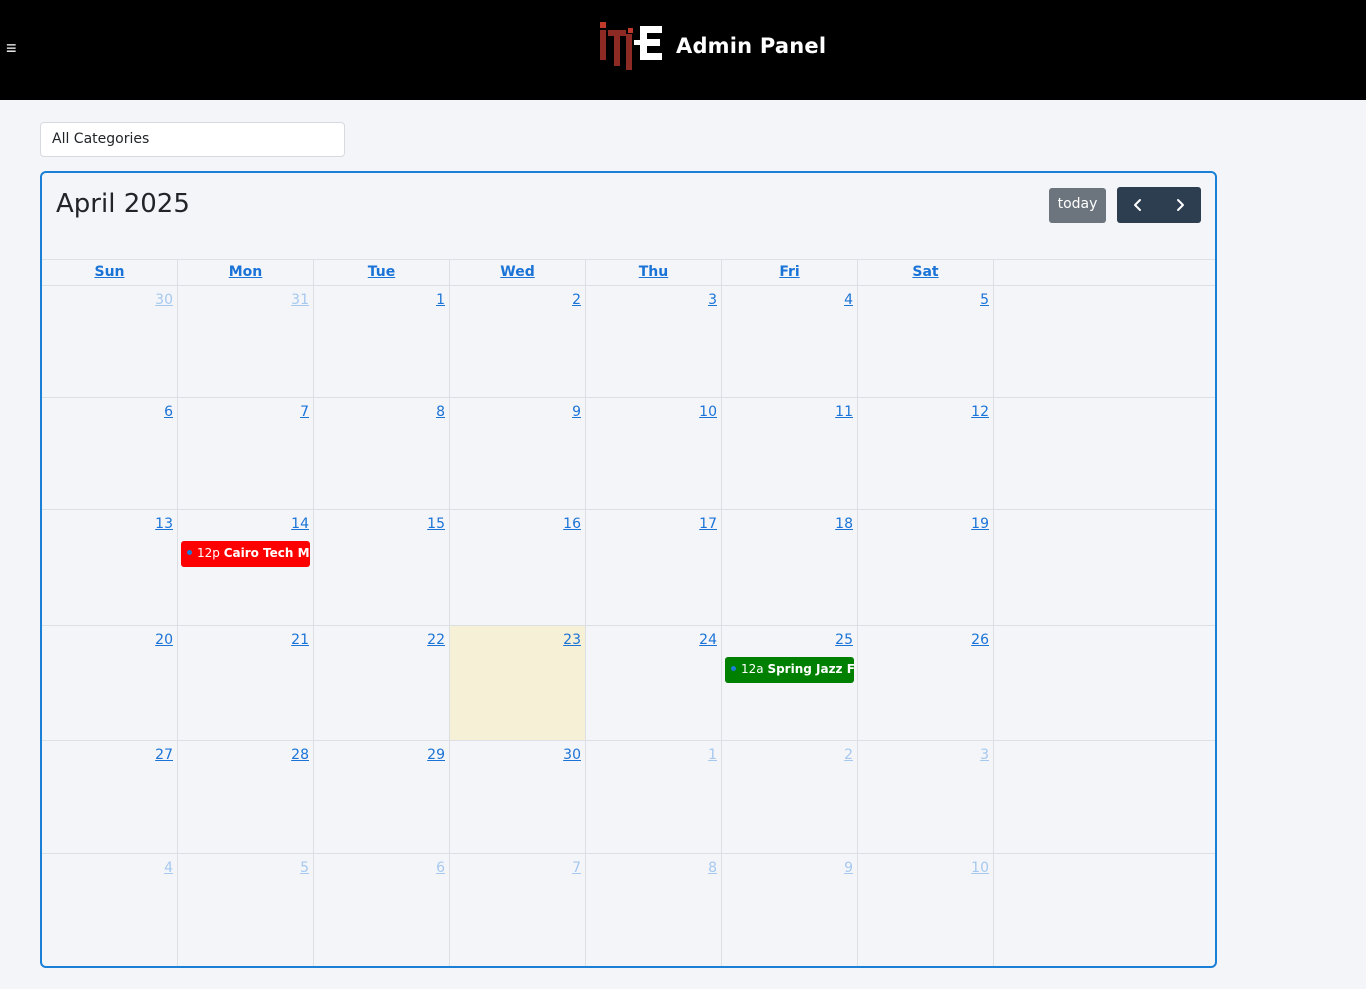 Image resolution: width=1366 pixels, height=989 pixels. What do you see at coordinates (14, 48) in the screenshot?
I see `hamburger-menu-icon: ≡` at bounding box center [14, 48].